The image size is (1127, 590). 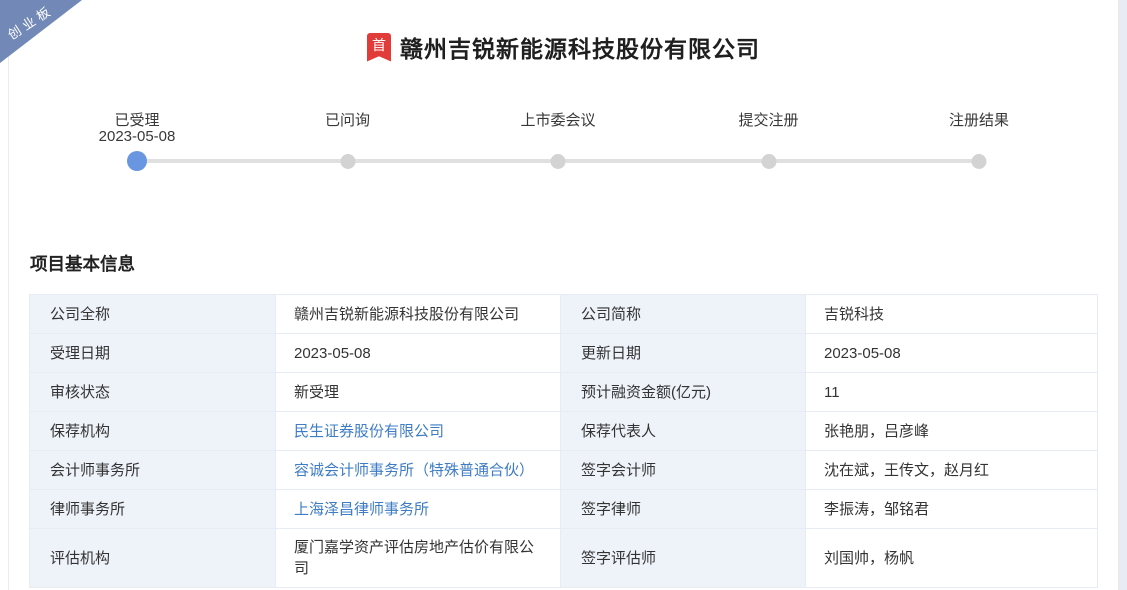 I want to click on field-label-cell: 会计师事务所, so click(x=152, y=470).